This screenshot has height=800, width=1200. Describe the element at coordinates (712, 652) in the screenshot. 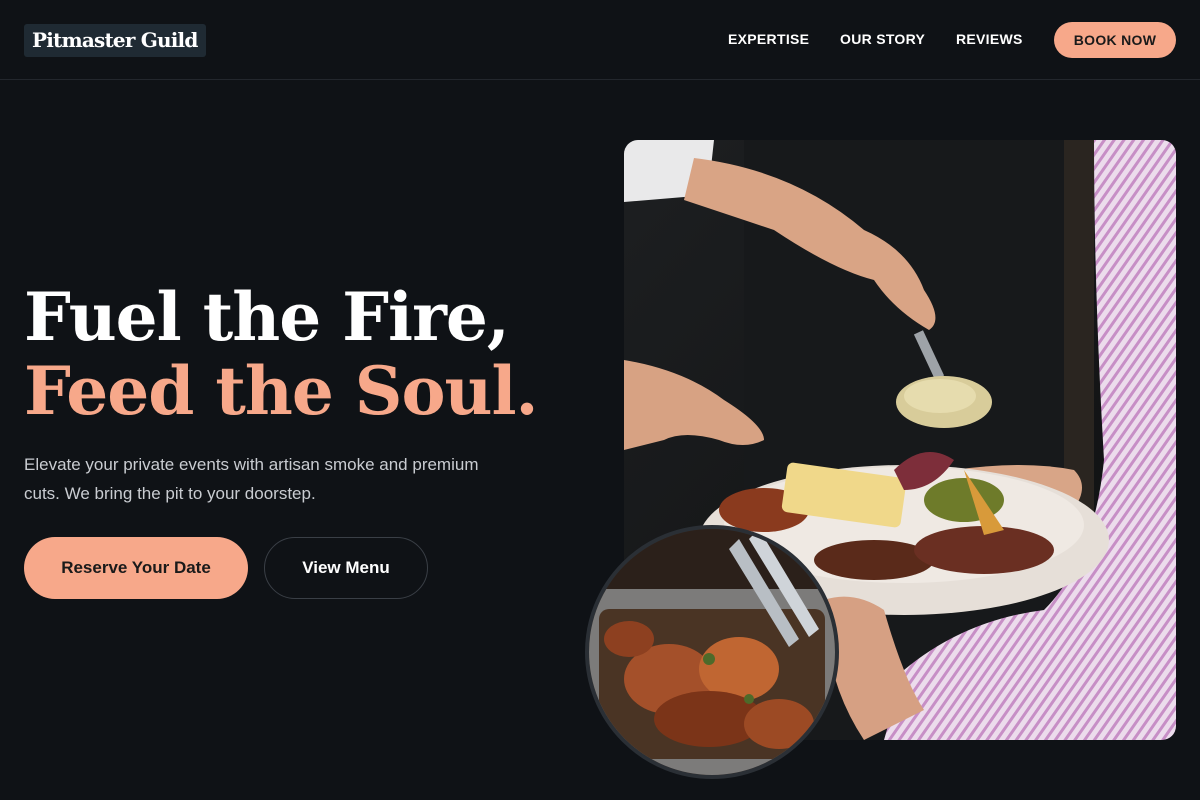

I see `inset-photo-grilled-meat` at that location.